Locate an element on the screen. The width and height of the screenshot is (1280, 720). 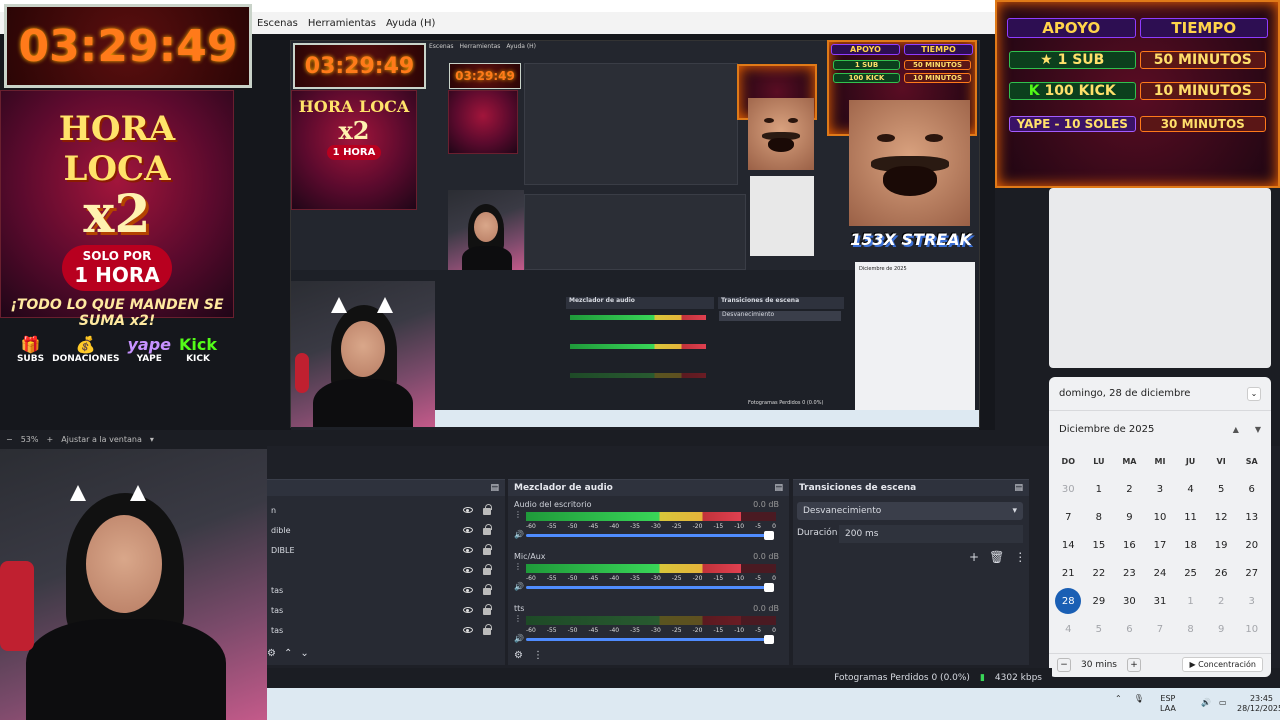
menu-item-herramientas: Herramientas is located at coordinates (342, 23).